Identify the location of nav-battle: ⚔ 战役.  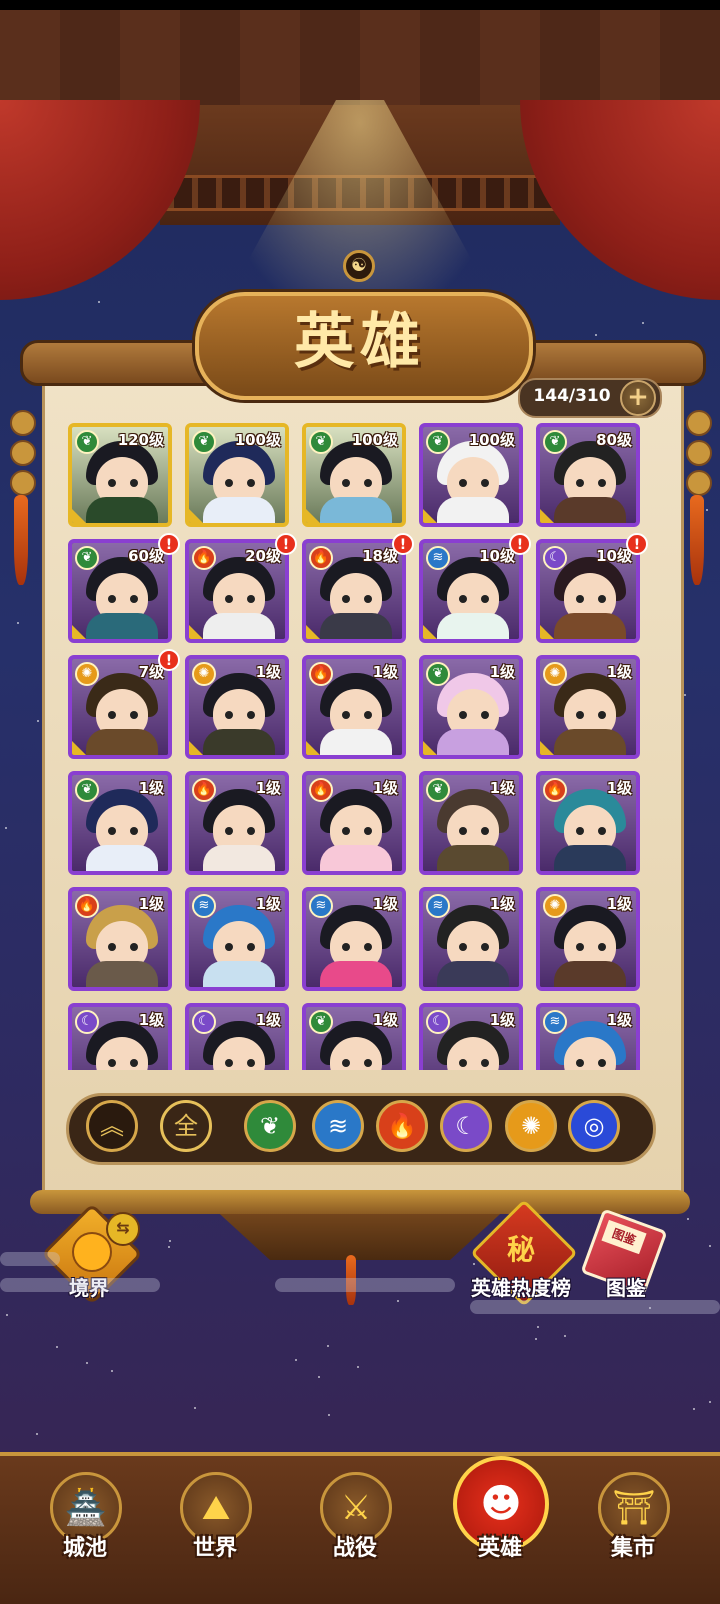
(355, 1527).